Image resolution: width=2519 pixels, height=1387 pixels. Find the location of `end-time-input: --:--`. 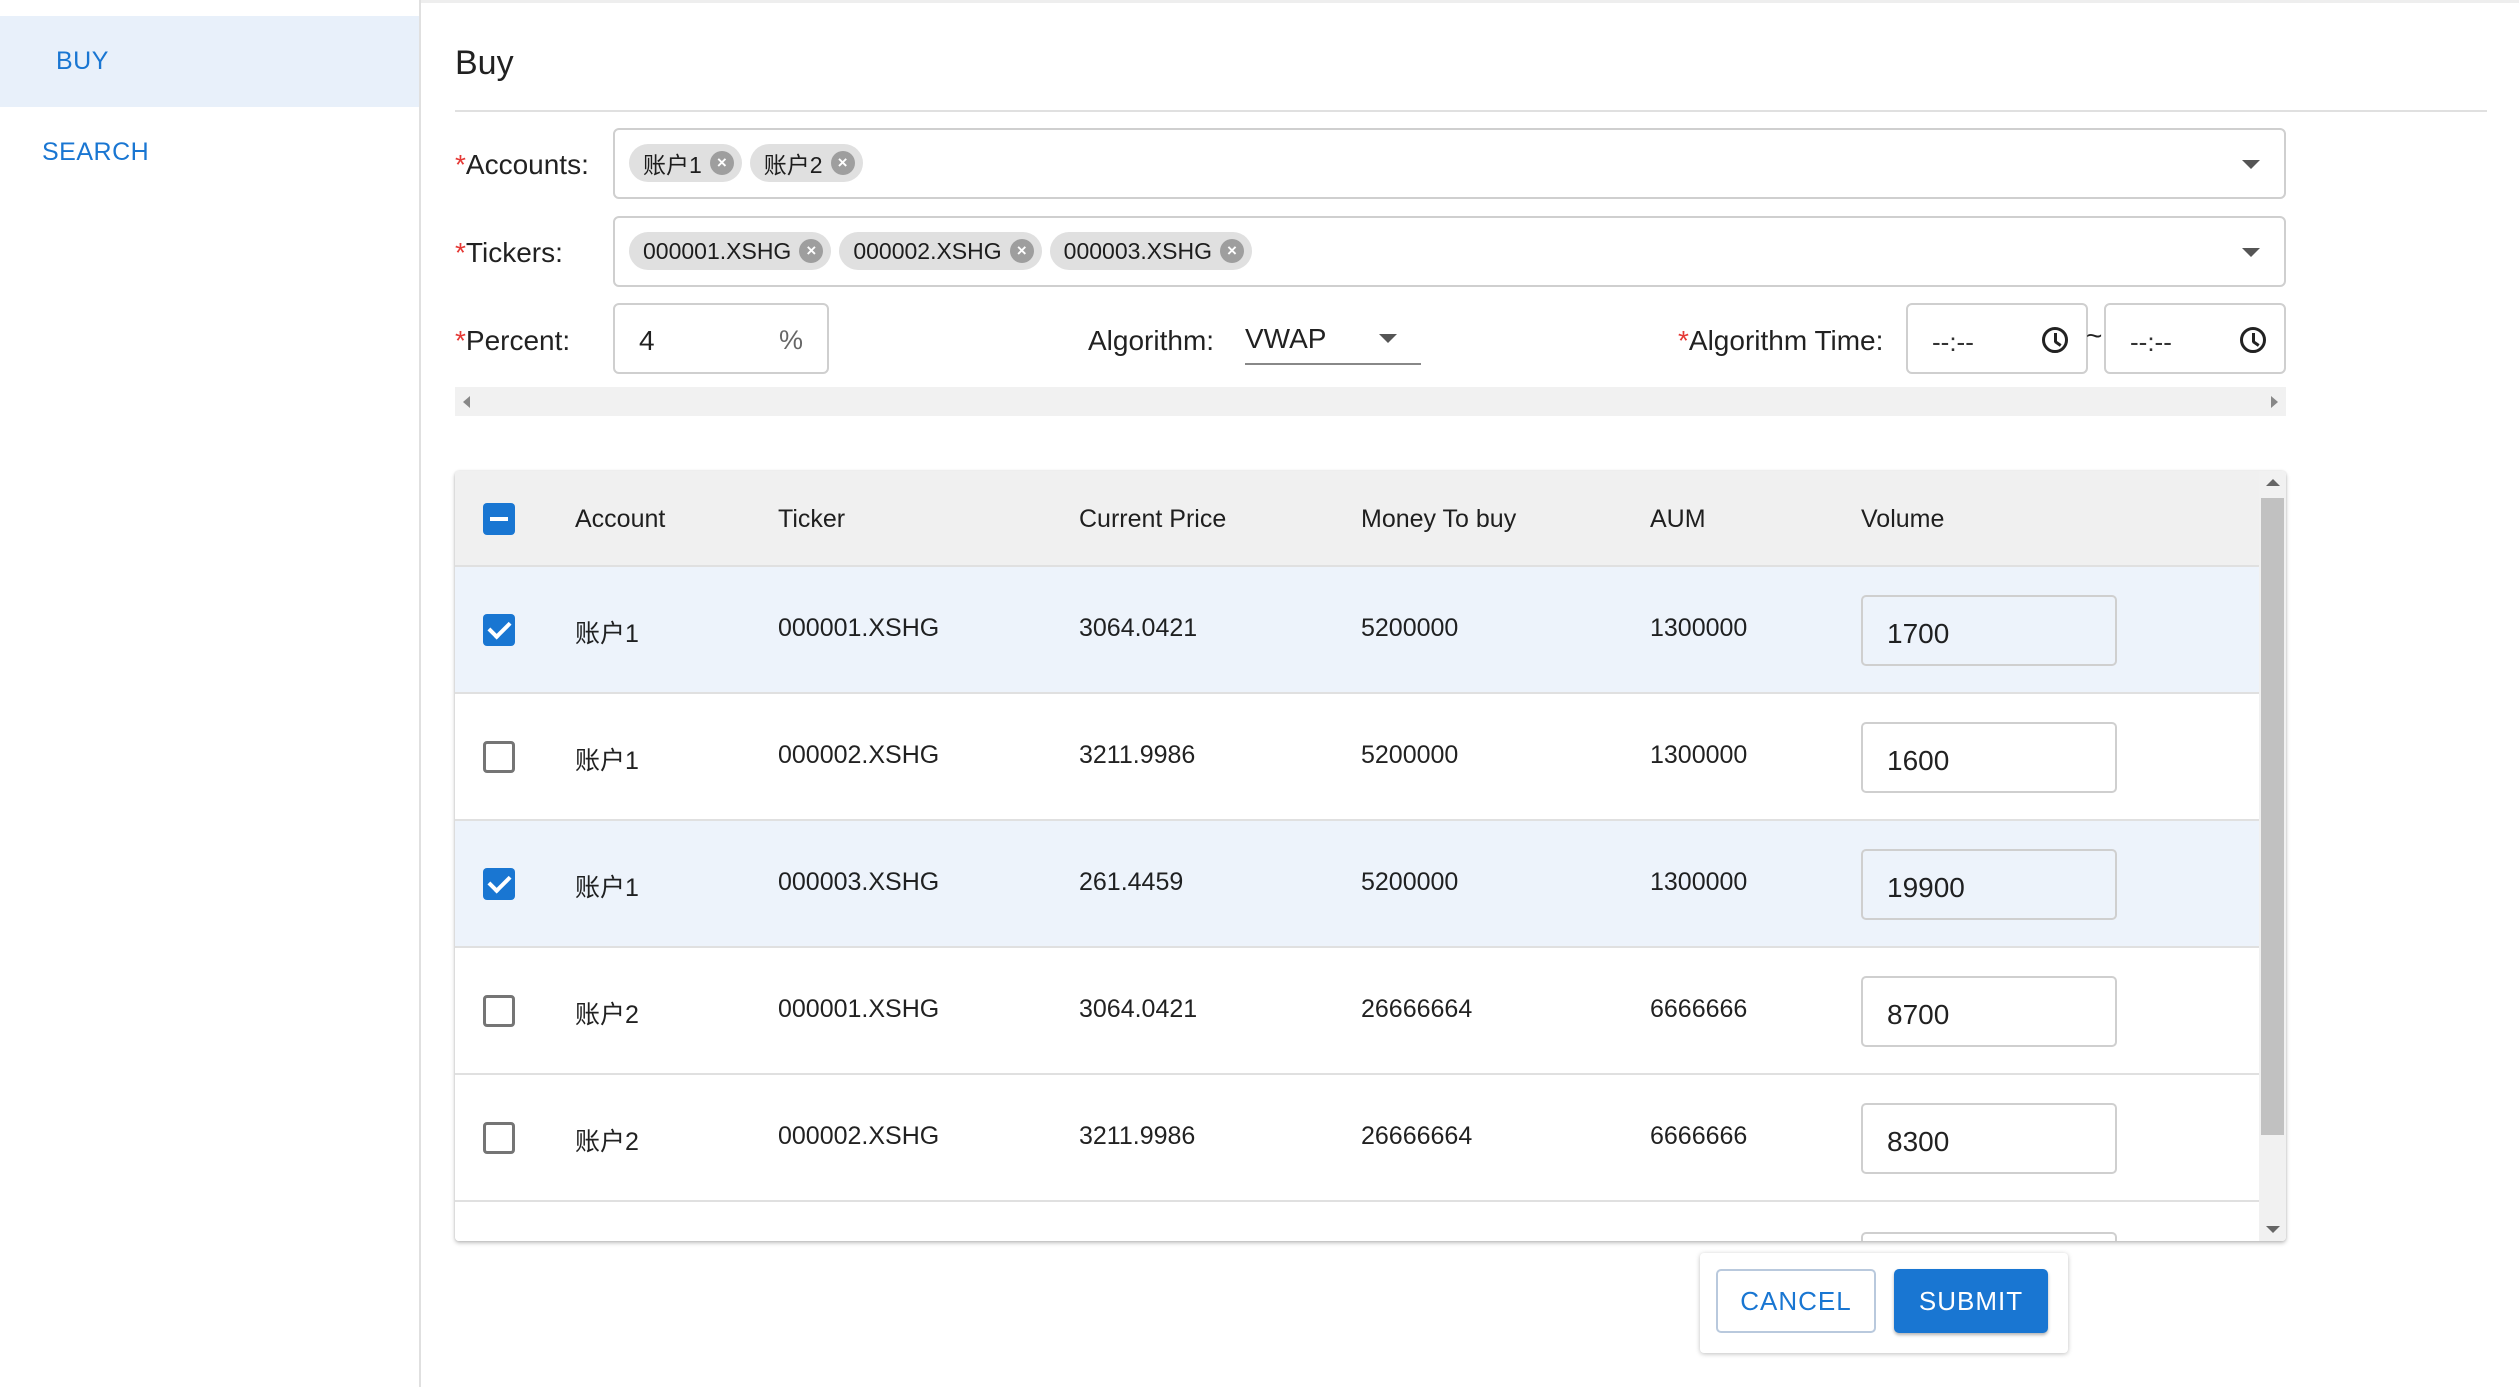

end-time-input: --:-- is located at coordinates (2195, 338).